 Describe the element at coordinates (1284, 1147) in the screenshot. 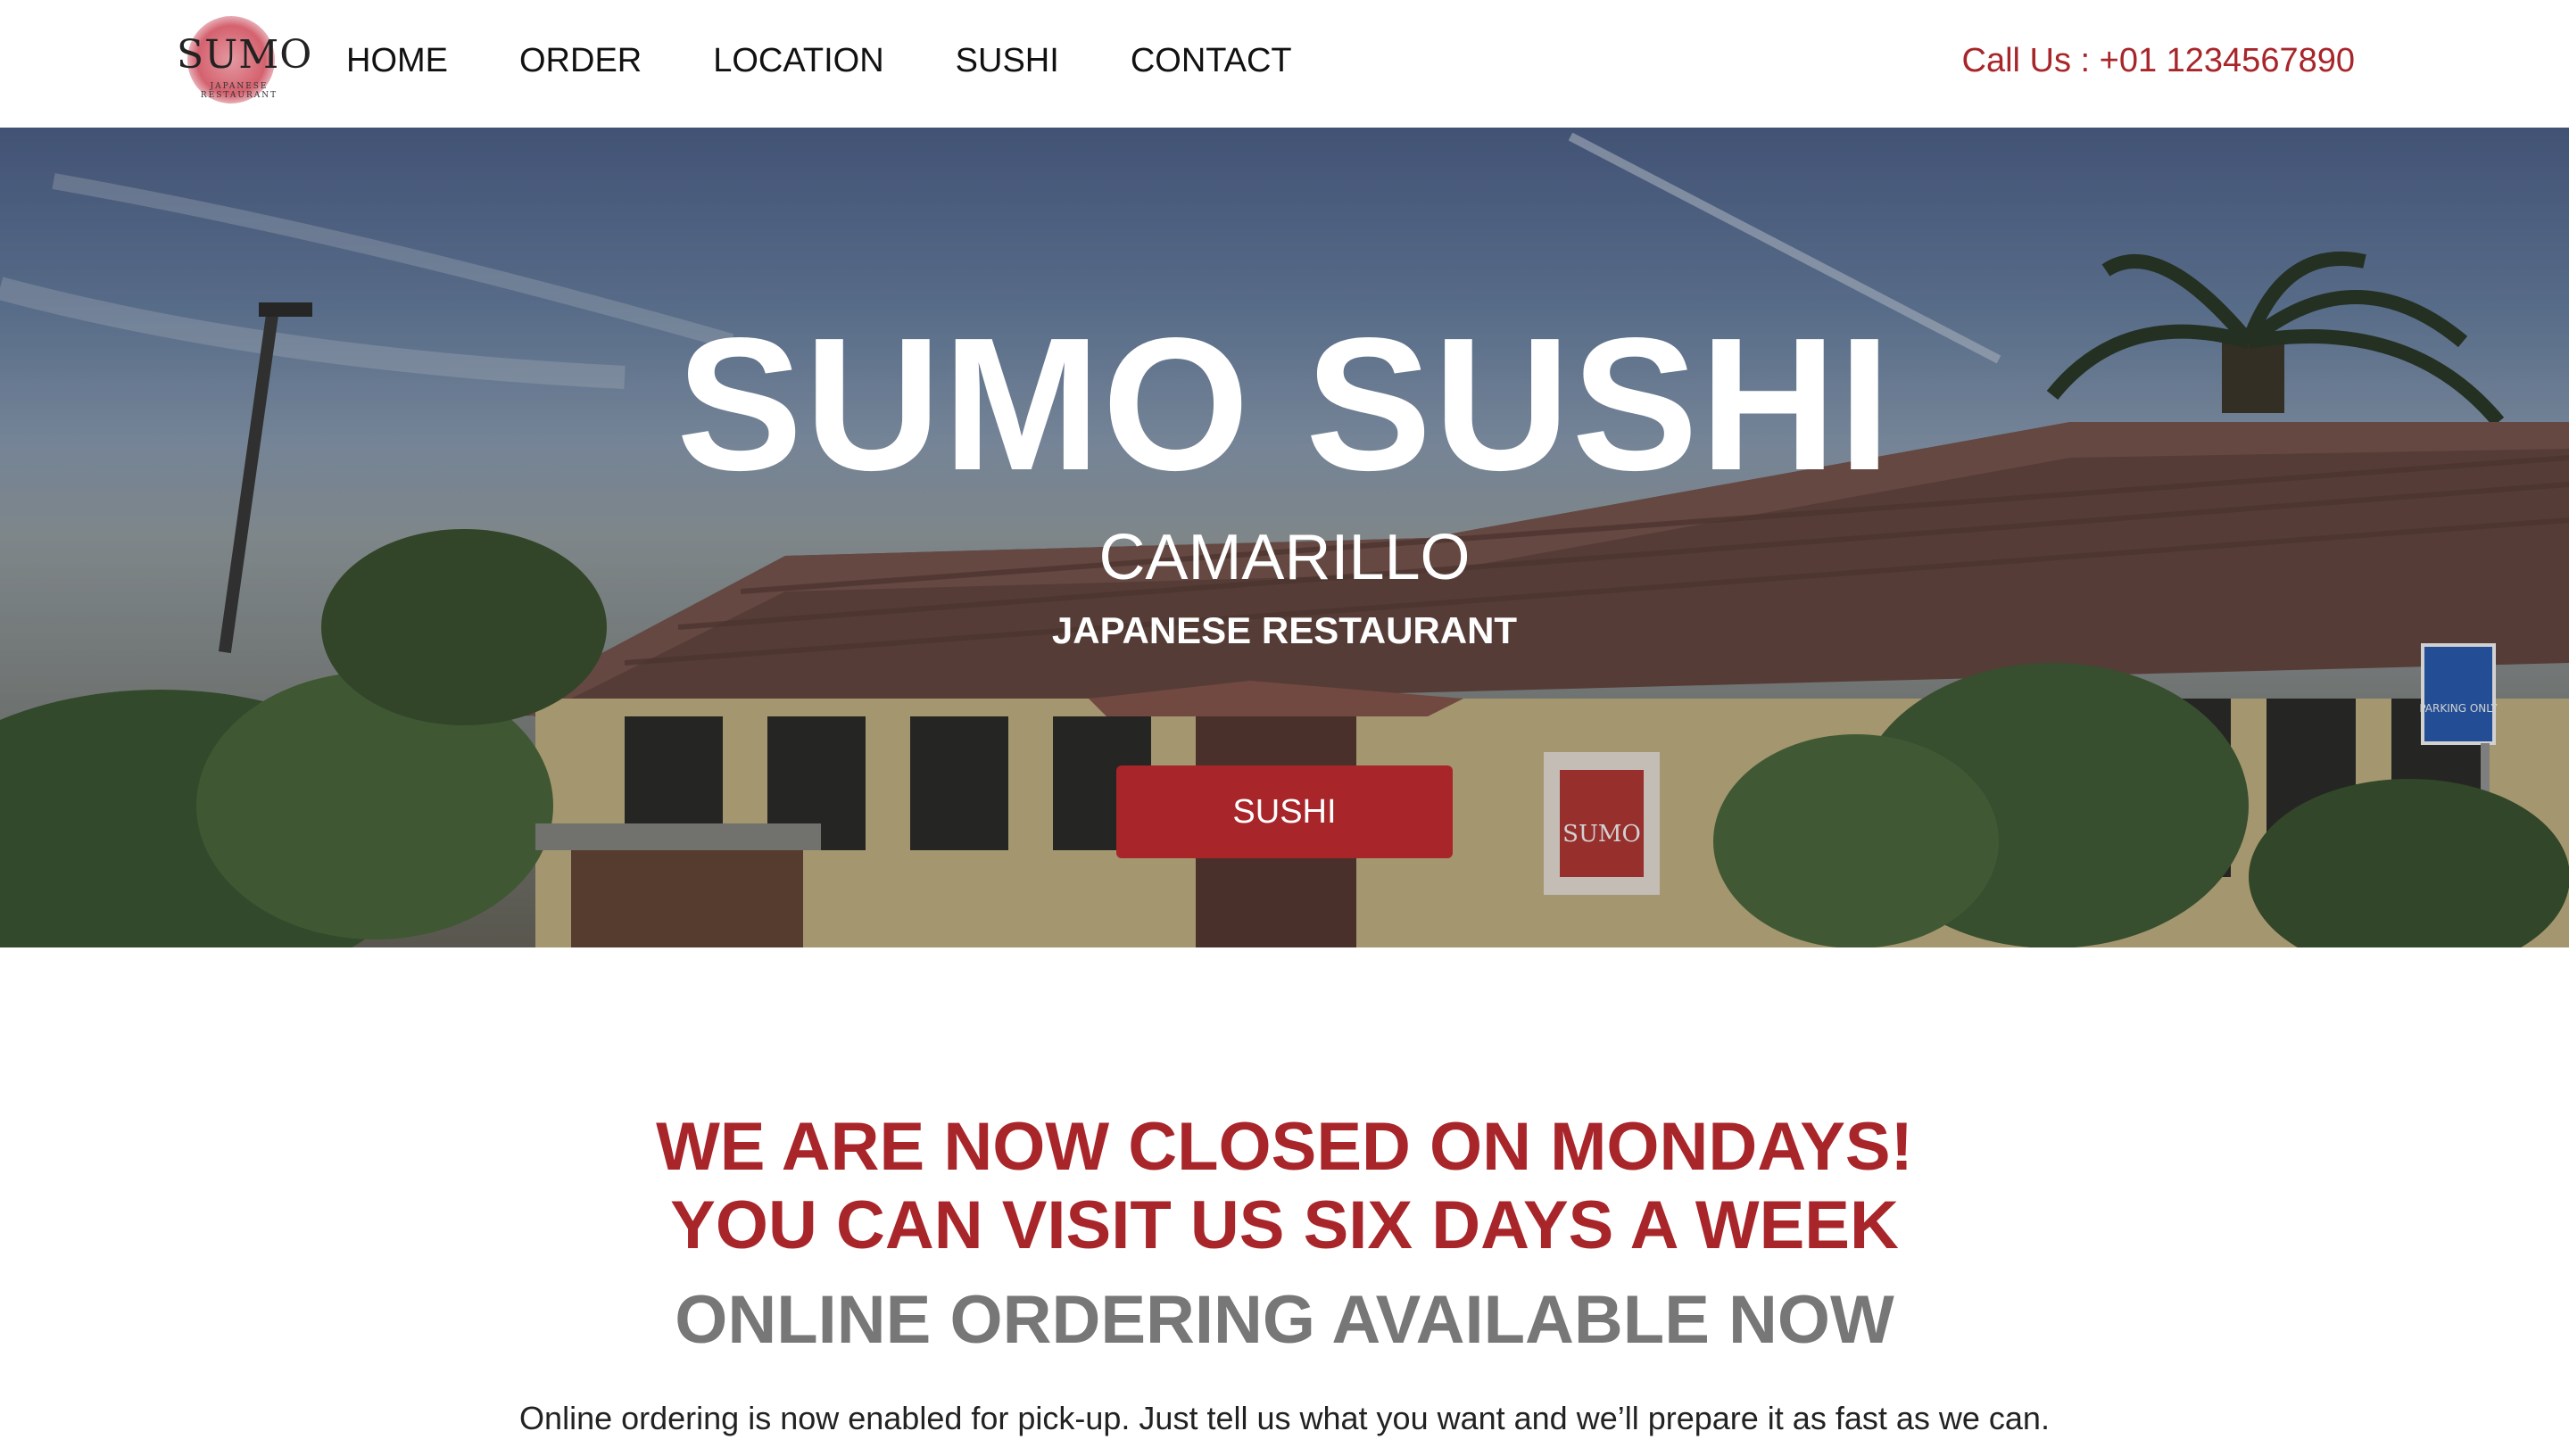

I see `closed-mondays-heading: WE ARE NOW CLOSED ON MONDAYS!` at that location.